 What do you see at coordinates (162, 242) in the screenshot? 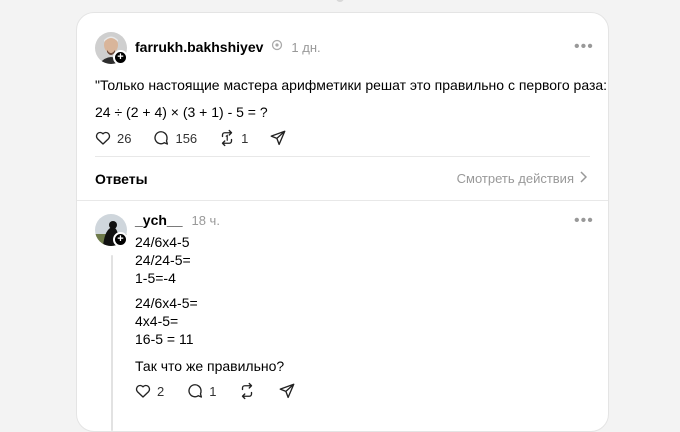
I see `reply-line: 24/6x4-5` at bounding box center [162, 242].